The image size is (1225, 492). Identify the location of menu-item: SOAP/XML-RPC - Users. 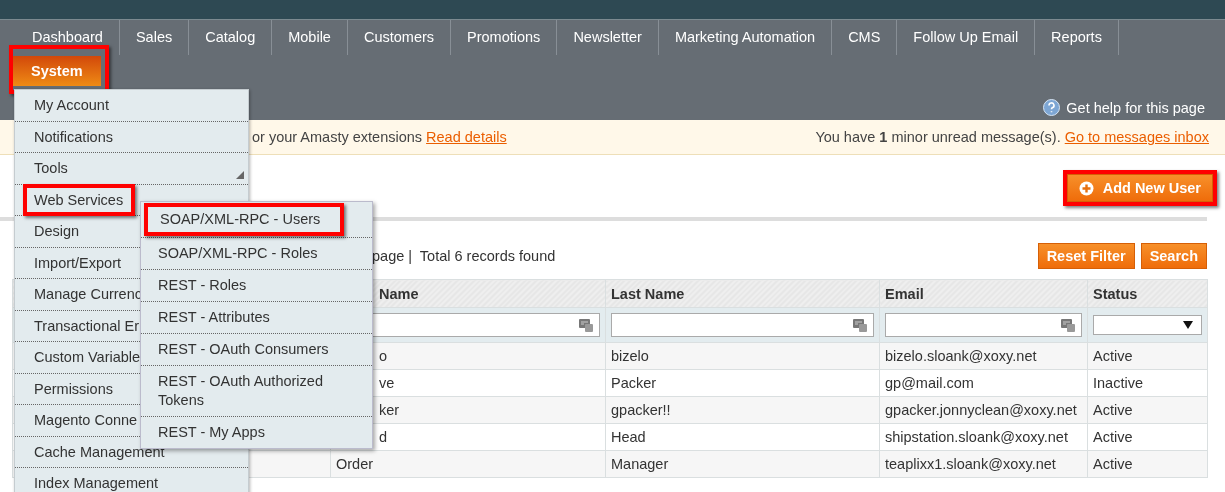
(256, 220).